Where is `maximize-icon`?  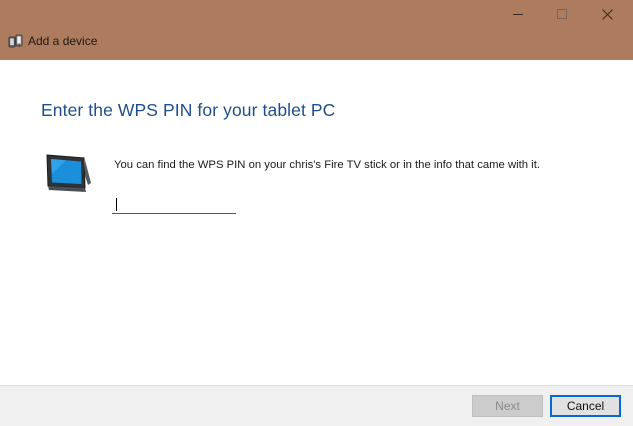
maximize-icon is located at coordinates (561, 13).